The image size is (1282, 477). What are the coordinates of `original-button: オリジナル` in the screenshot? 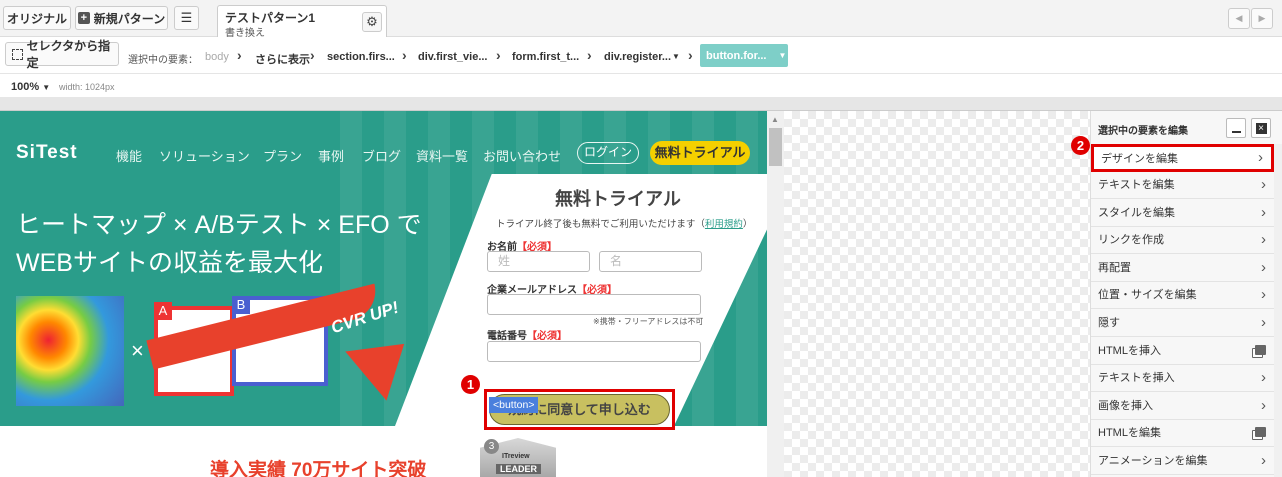 It's located at (37, 18).